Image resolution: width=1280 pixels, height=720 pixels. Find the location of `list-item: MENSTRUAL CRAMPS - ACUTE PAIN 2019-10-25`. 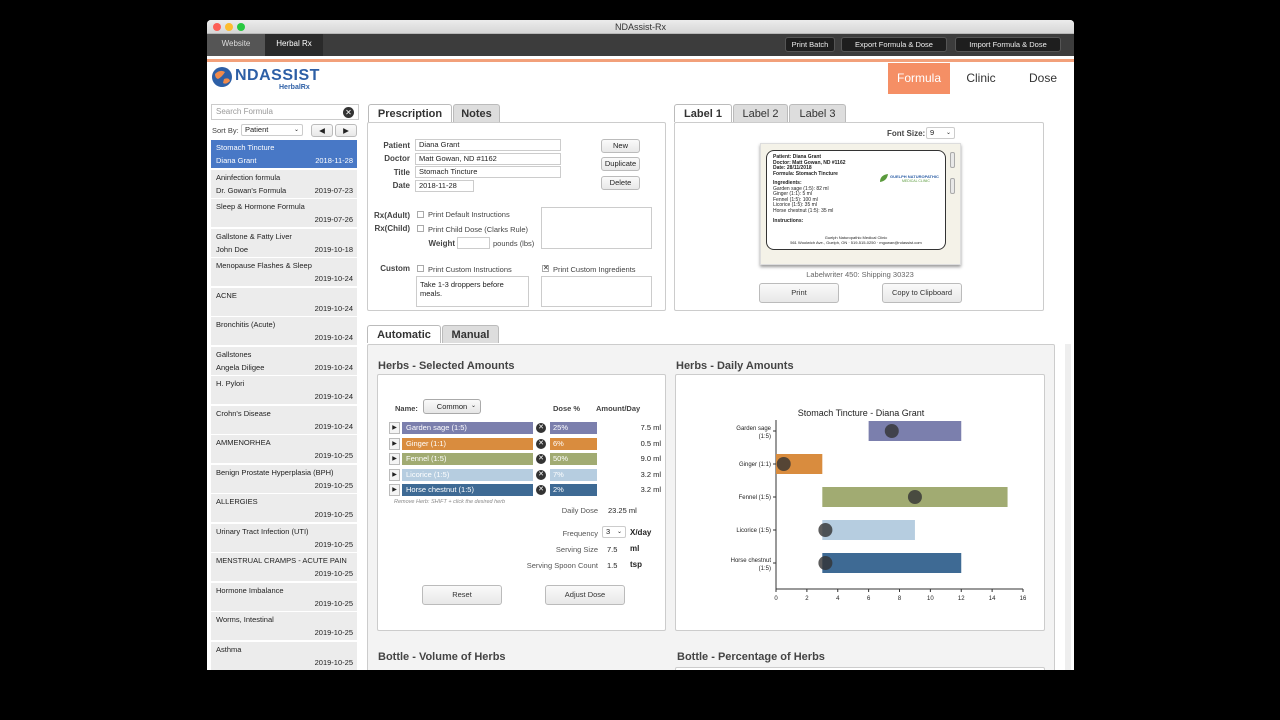

list-item: MENSTRUAL CRAMPS - ACUTE PAIN 2019-10-25 is located at coordinates (284, 567).